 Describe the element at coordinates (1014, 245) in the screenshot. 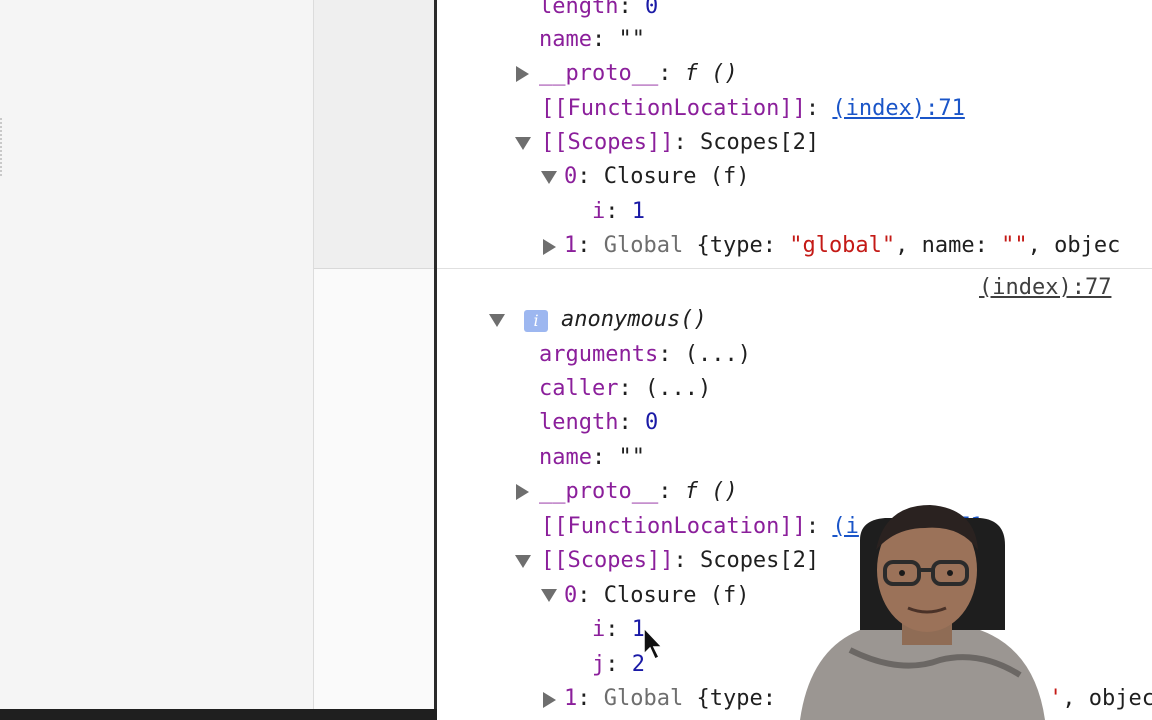

I see `name-value: ""` at that location.